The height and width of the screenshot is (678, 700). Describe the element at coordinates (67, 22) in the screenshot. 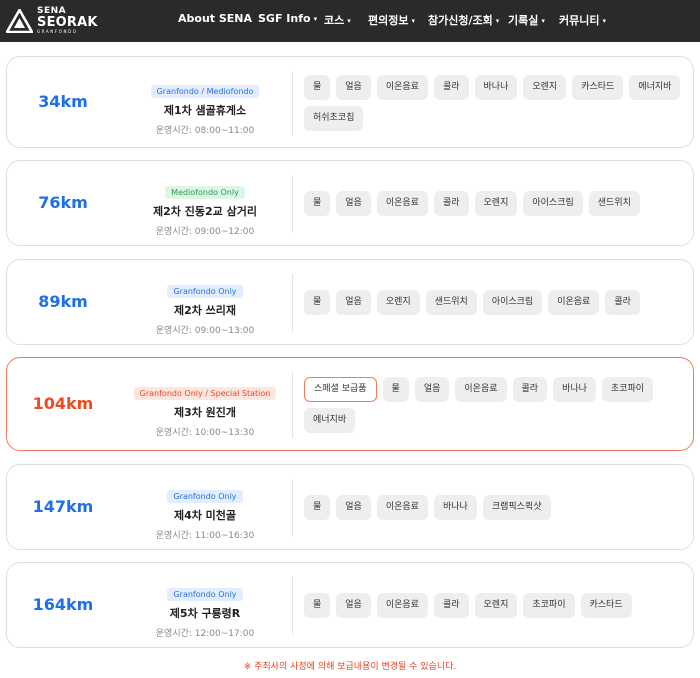

I see `logo-text-seorak: SEORAK` at that location.